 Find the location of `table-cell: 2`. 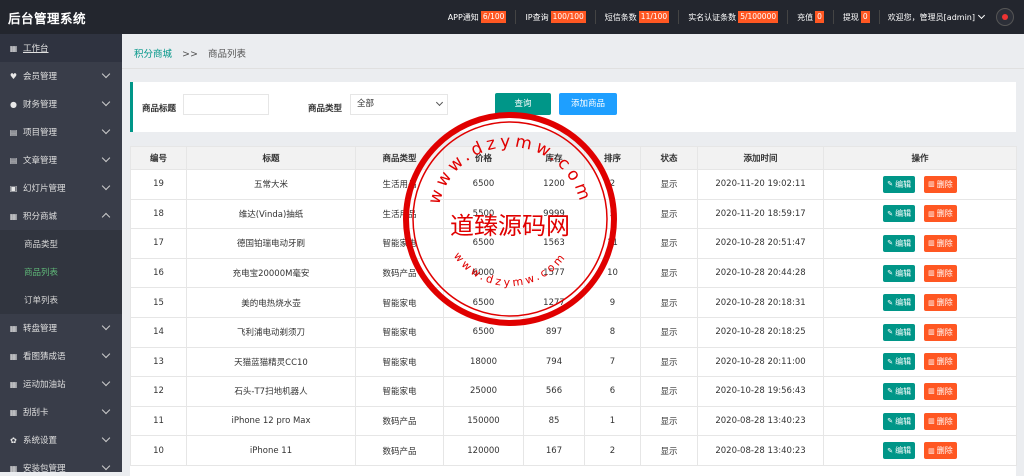

table-cell: 2 is located at coordinates (612, 184).